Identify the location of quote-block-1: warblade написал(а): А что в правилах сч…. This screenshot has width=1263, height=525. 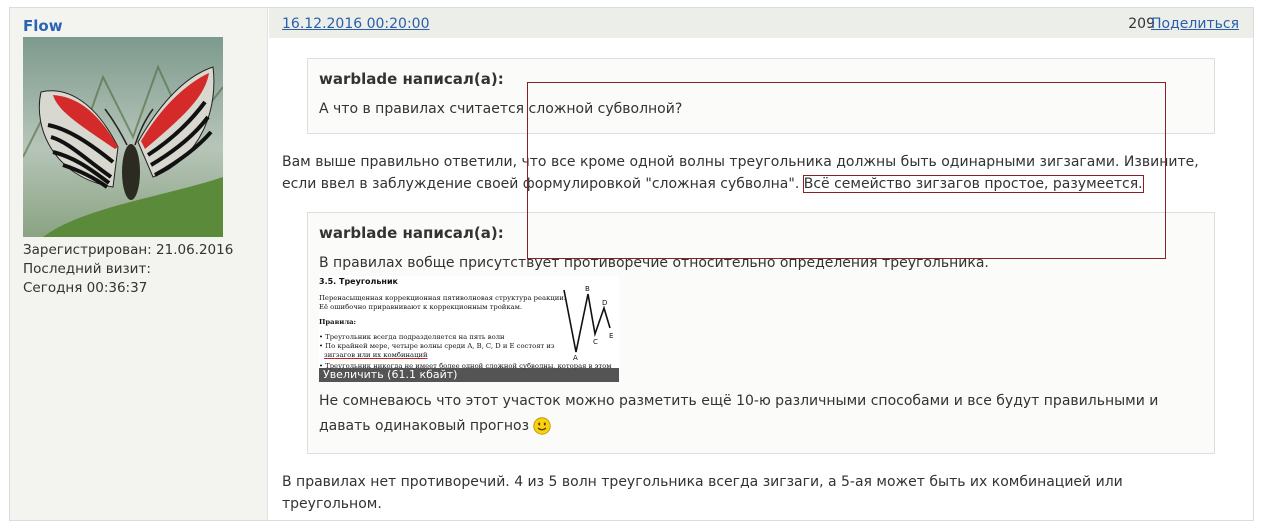
(761, 96).